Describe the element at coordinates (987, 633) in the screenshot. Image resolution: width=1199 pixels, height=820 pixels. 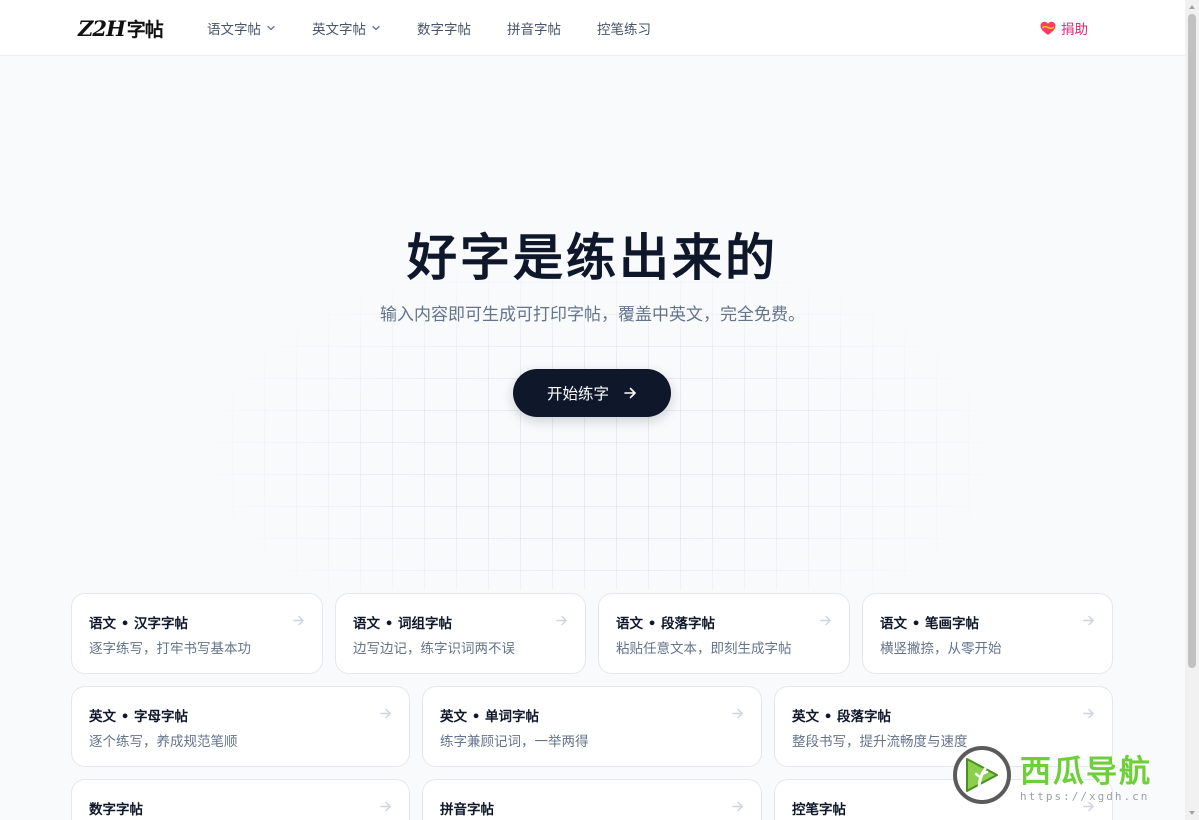
I see `card-chinese-strokes: 语文 • 笔画字帖 横竖撇捺，从零开始` at that location.